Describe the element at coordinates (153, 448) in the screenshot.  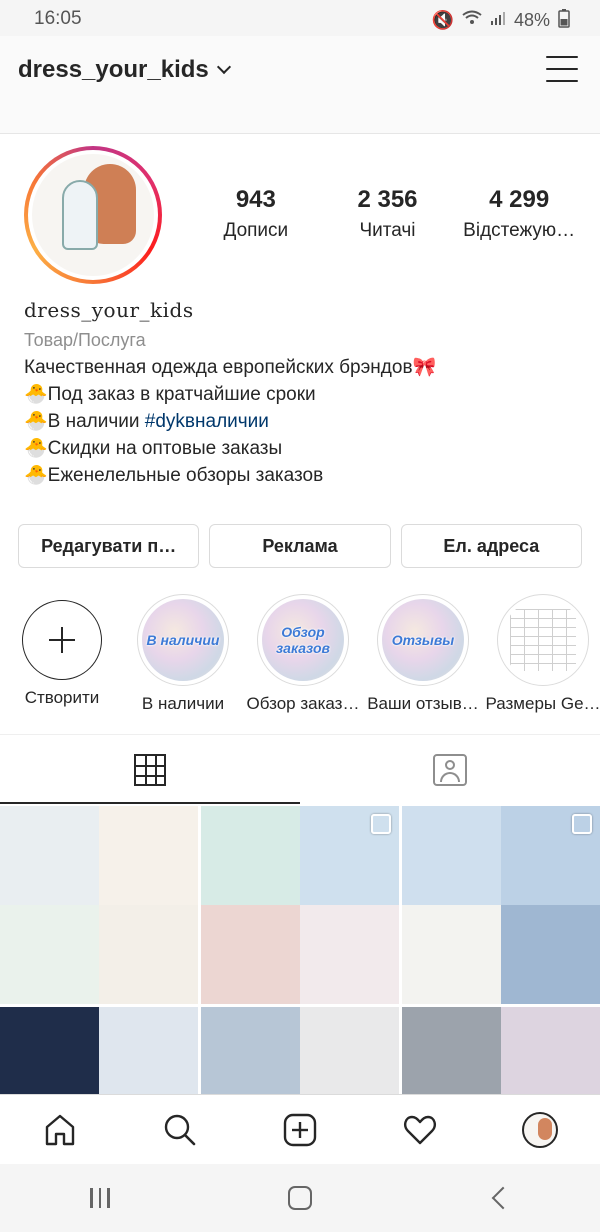
I see `bio-line: 🐣Скидки на оптовые заказы` at that location.